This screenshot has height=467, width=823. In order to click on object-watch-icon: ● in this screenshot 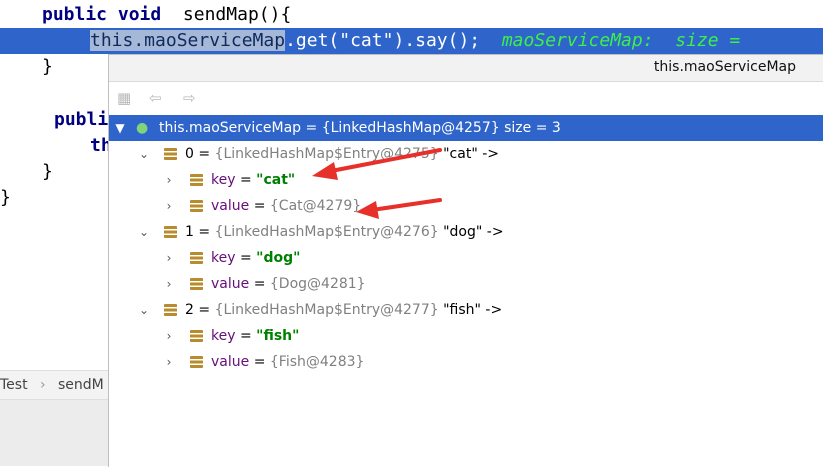, I will do `click(142, 128)`.